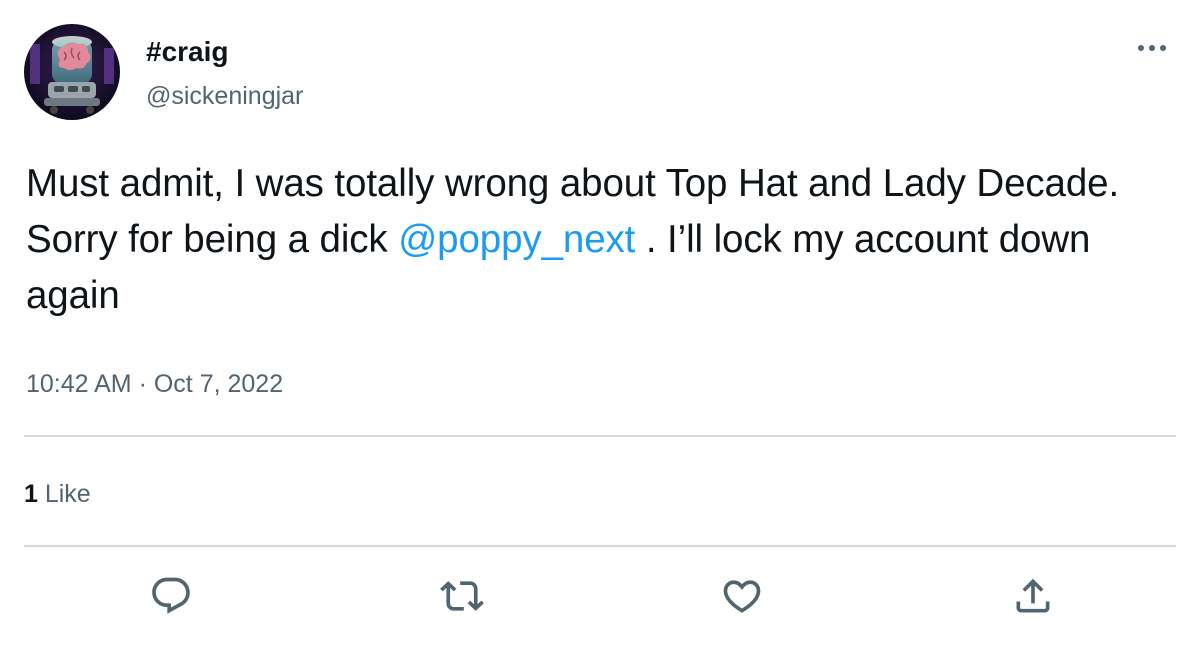 This screenshot has width=1200, height=668. I want to click on like-label: Like, so click(64, 494).